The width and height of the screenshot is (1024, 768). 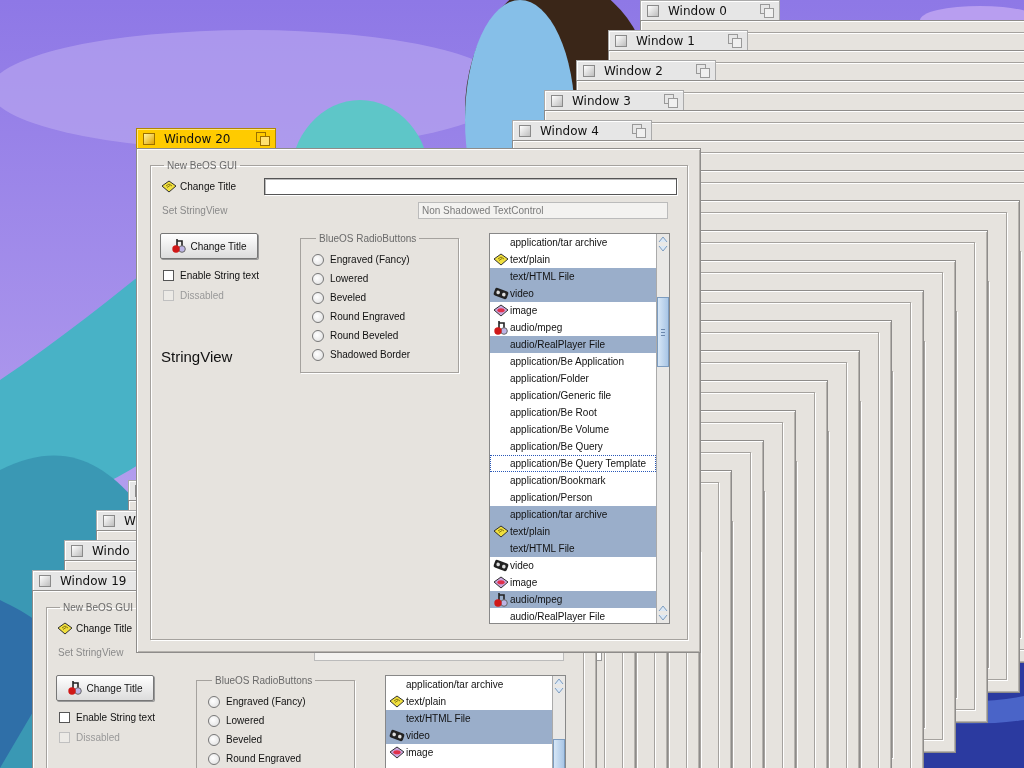 I want to click on group-label: BlueOS RadioButtons, so click(x=368, y=238).